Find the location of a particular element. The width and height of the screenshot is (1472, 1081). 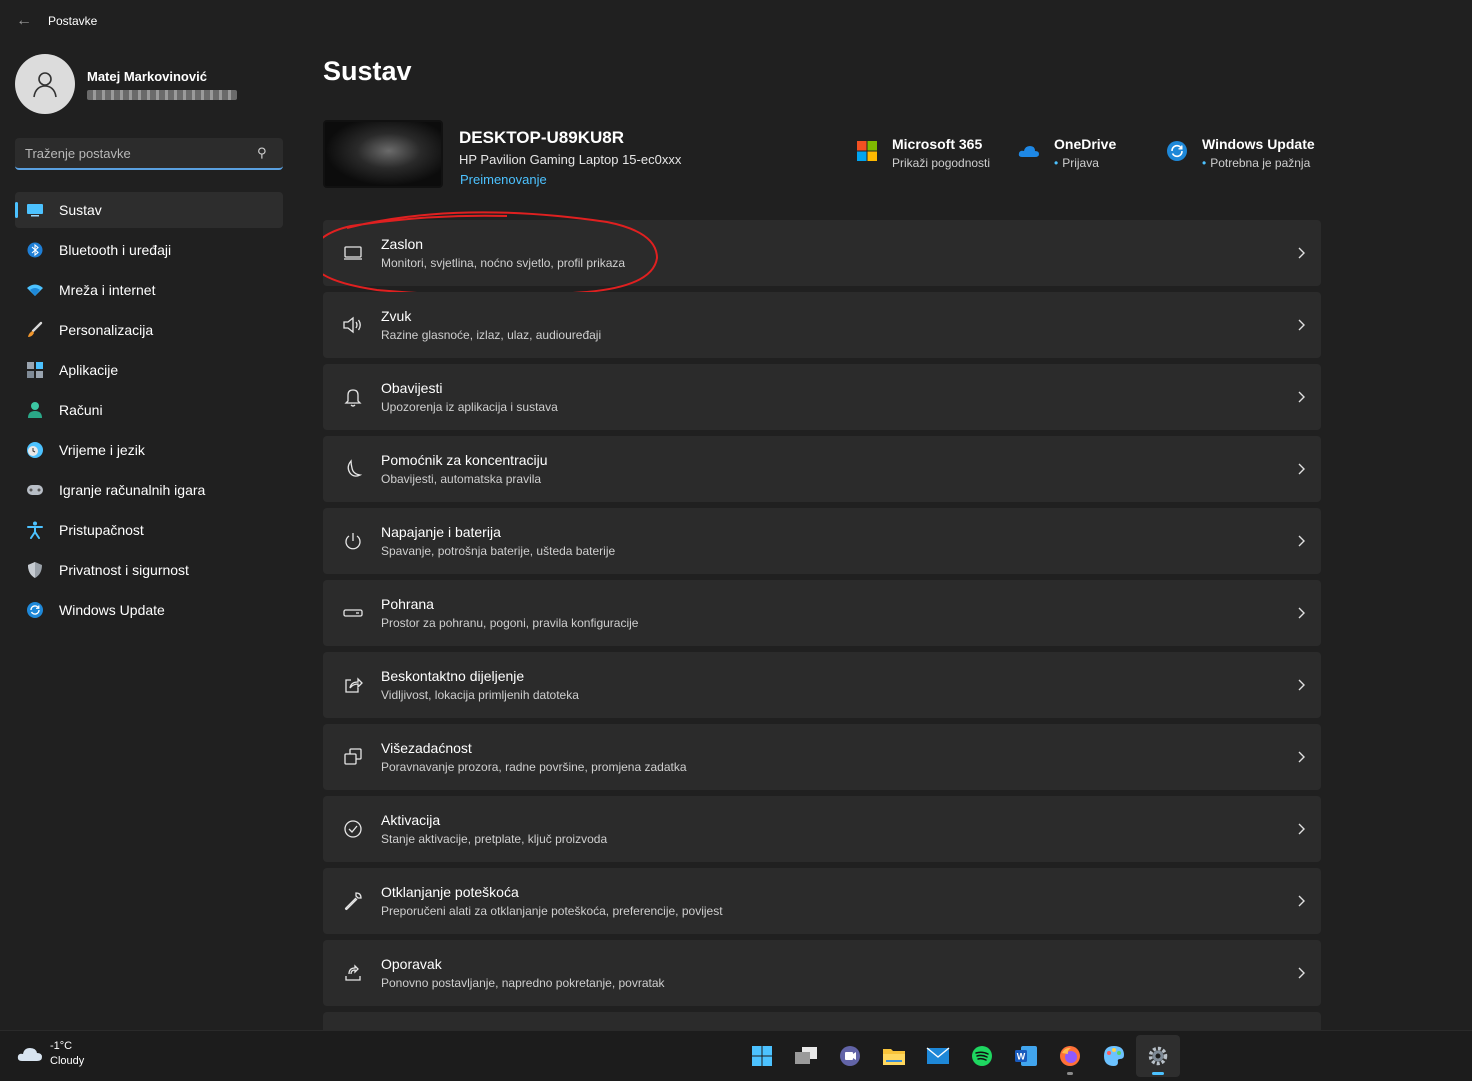

sidebar-item-gaming: Igranje računalnih igara is located at coordinates (149, 490).